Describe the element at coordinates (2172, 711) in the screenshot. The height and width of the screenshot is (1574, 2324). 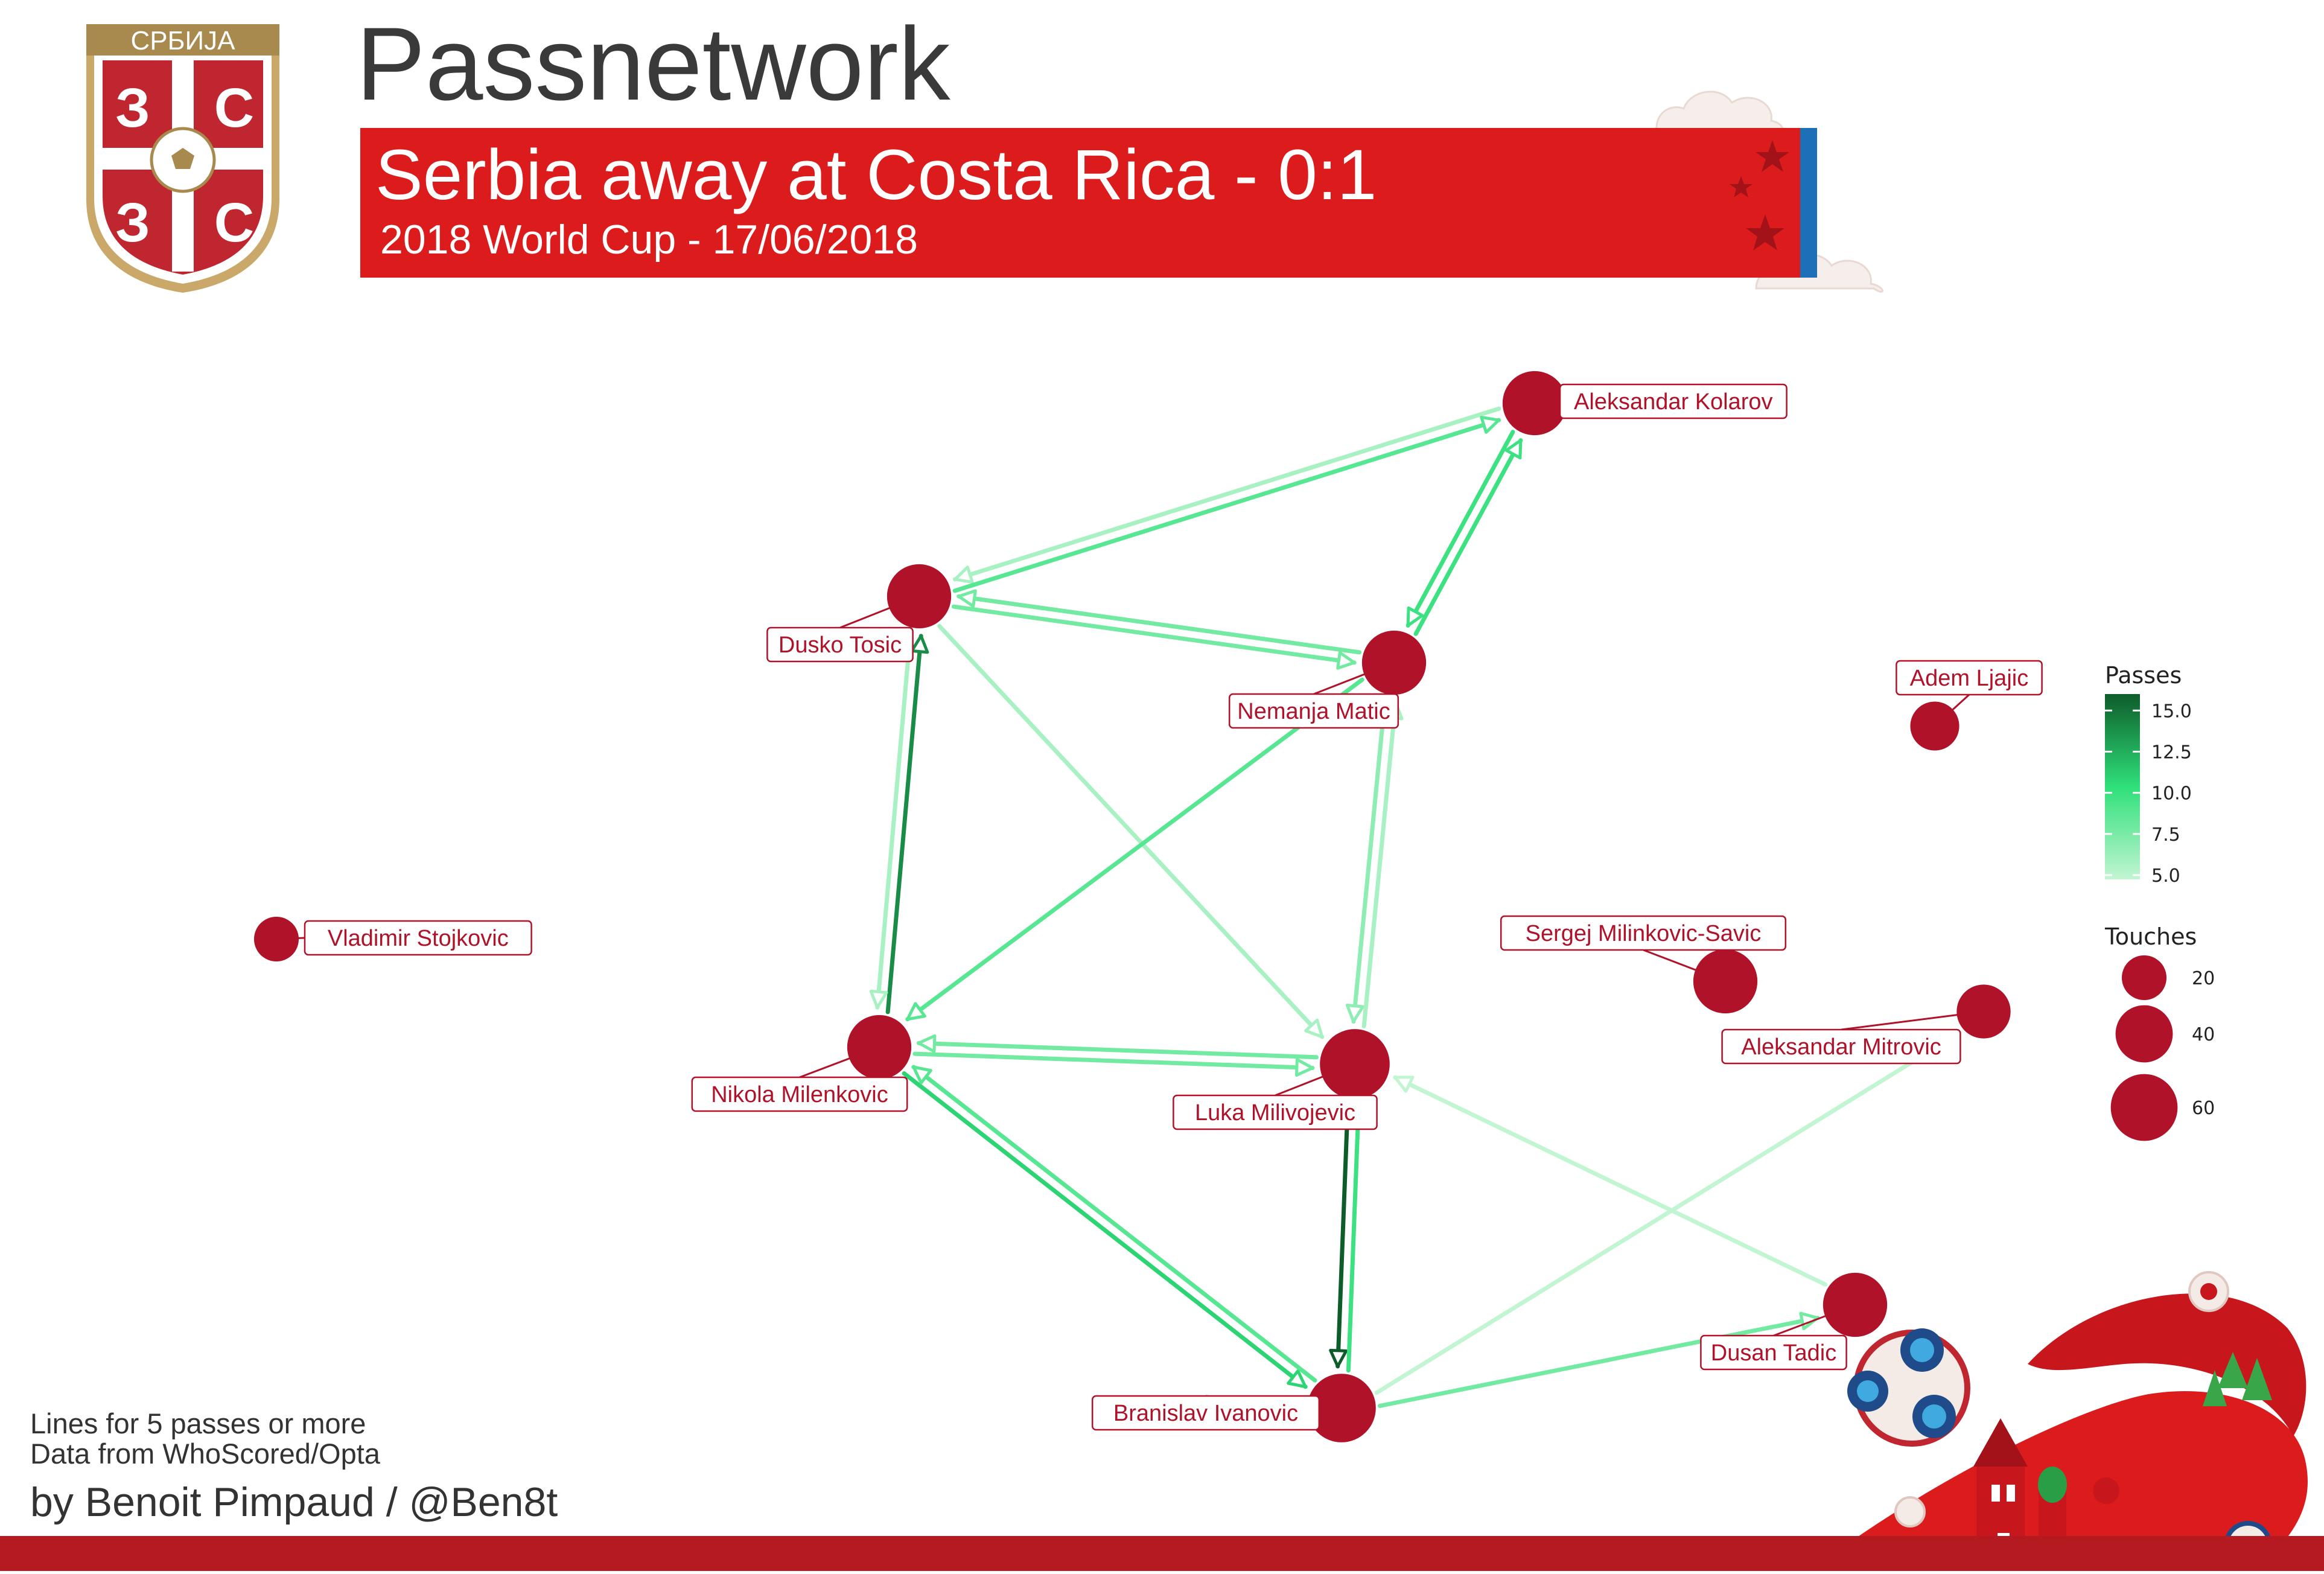
I see `passes-tick-label: 15.0` at that location.